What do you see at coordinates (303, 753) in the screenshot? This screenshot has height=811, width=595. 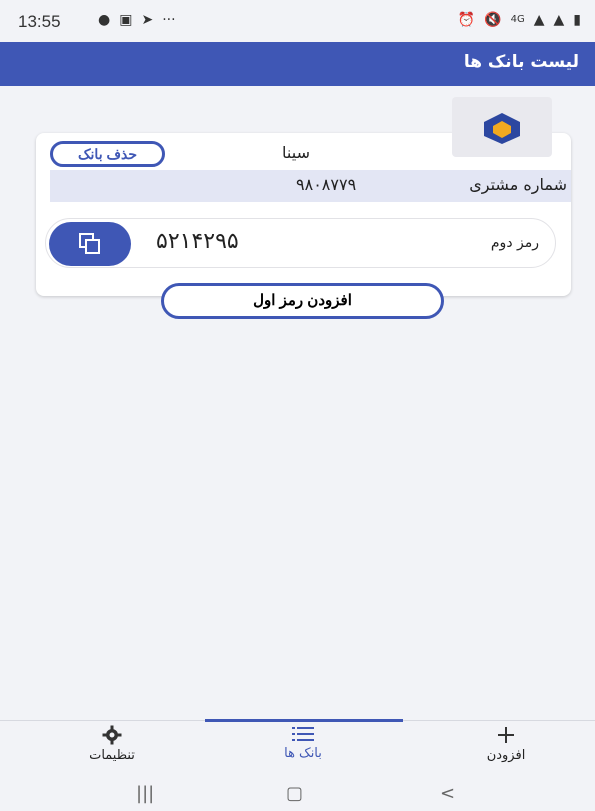 I see `nav-banks-label: بانک ها` at bounding box center [303, 753].